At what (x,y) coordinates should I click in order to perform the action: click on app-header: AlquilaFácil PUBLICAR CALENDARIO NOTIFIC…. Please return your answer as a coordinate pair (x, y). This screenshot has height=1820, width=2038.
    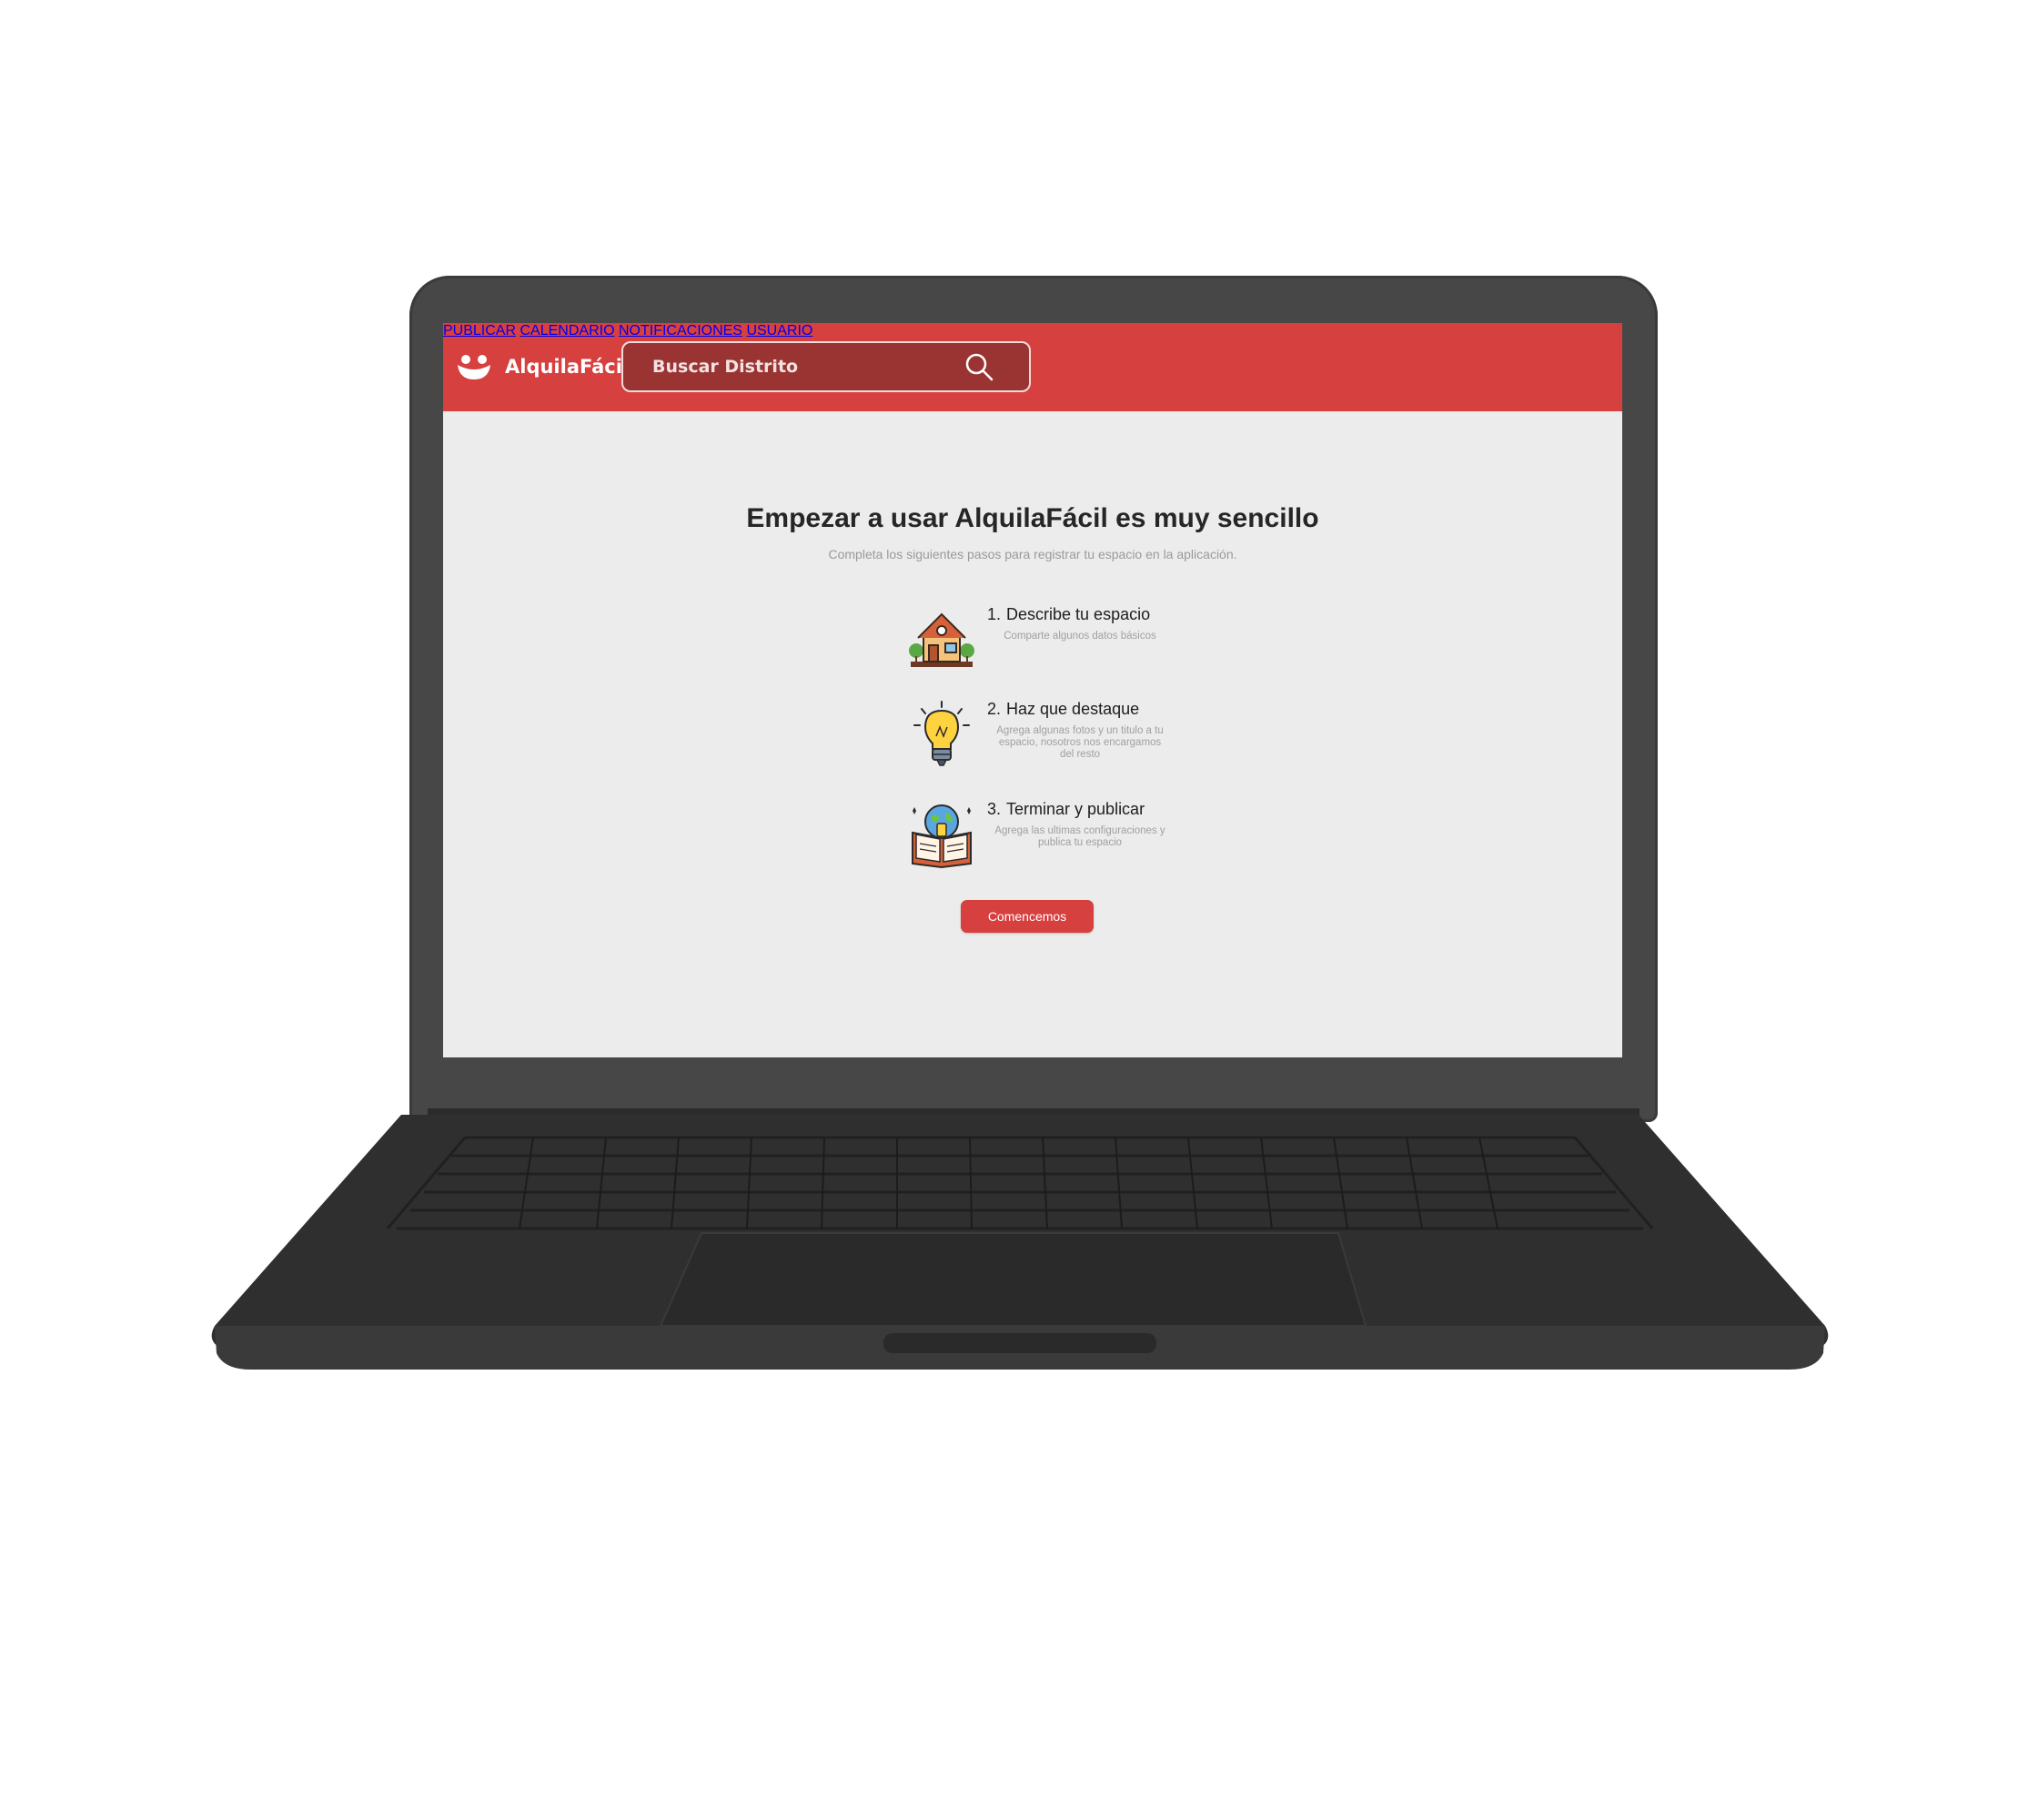
    Looking at the image, I should click on (1032, 367).